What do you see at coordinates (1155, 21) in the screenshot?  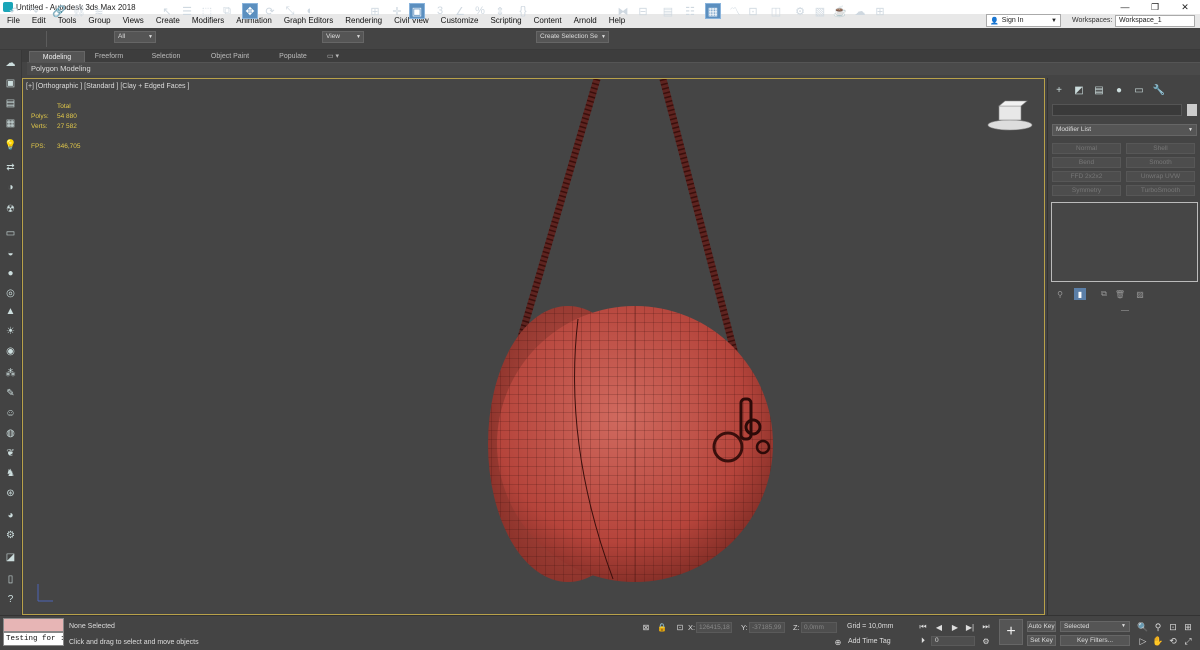 I see `workspace-select: Workspace_1` at bounding box center [1155, 21].